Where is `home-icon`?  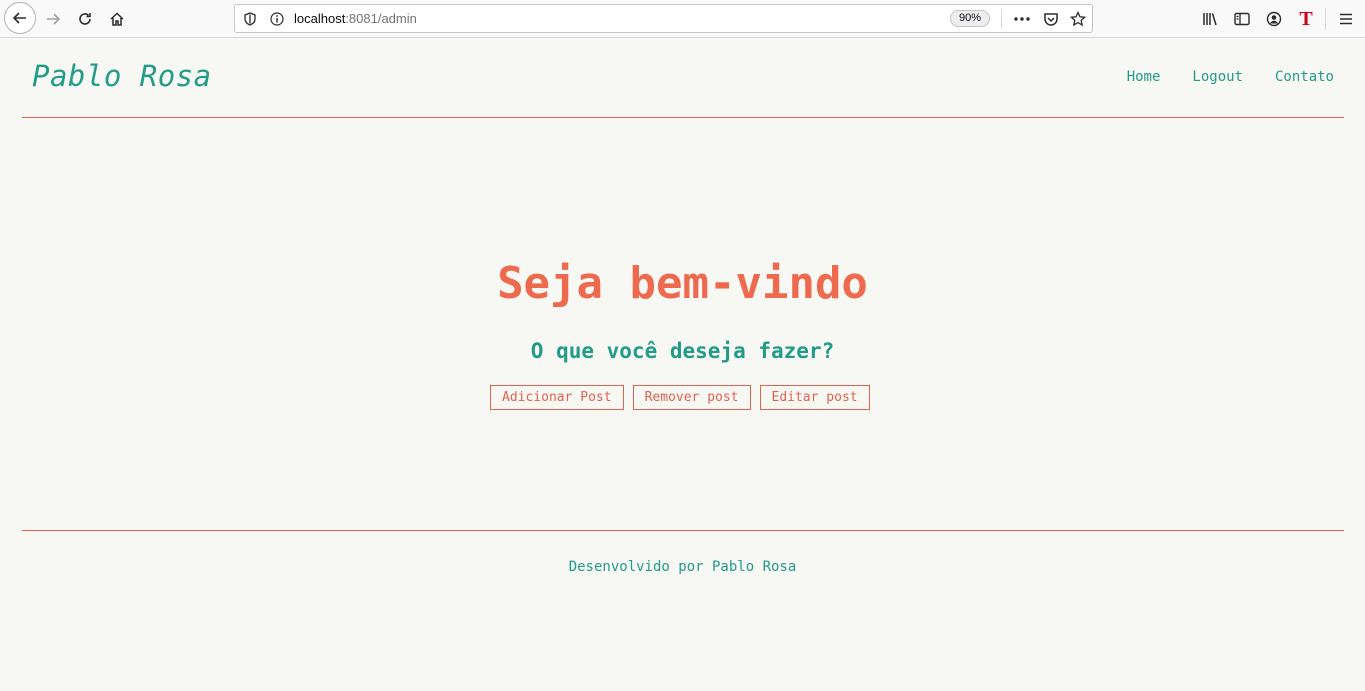 home-icon is located at coordinates (117, 19).